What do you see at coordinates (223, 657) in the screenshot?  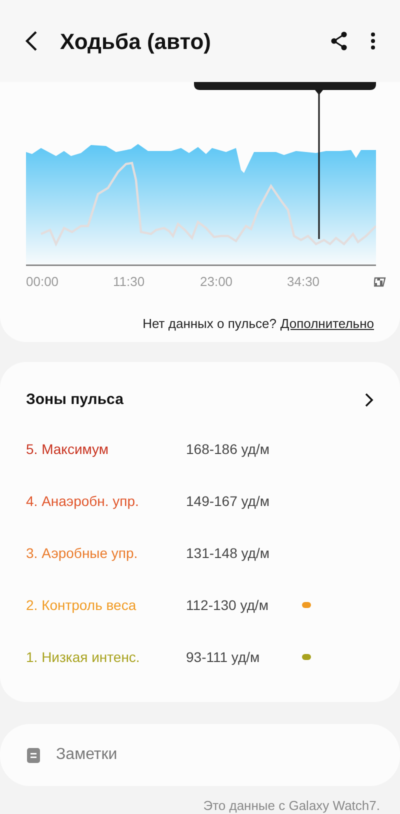 I see `zone-range: 93-111 уд/м` at bounding box center [223, 657].